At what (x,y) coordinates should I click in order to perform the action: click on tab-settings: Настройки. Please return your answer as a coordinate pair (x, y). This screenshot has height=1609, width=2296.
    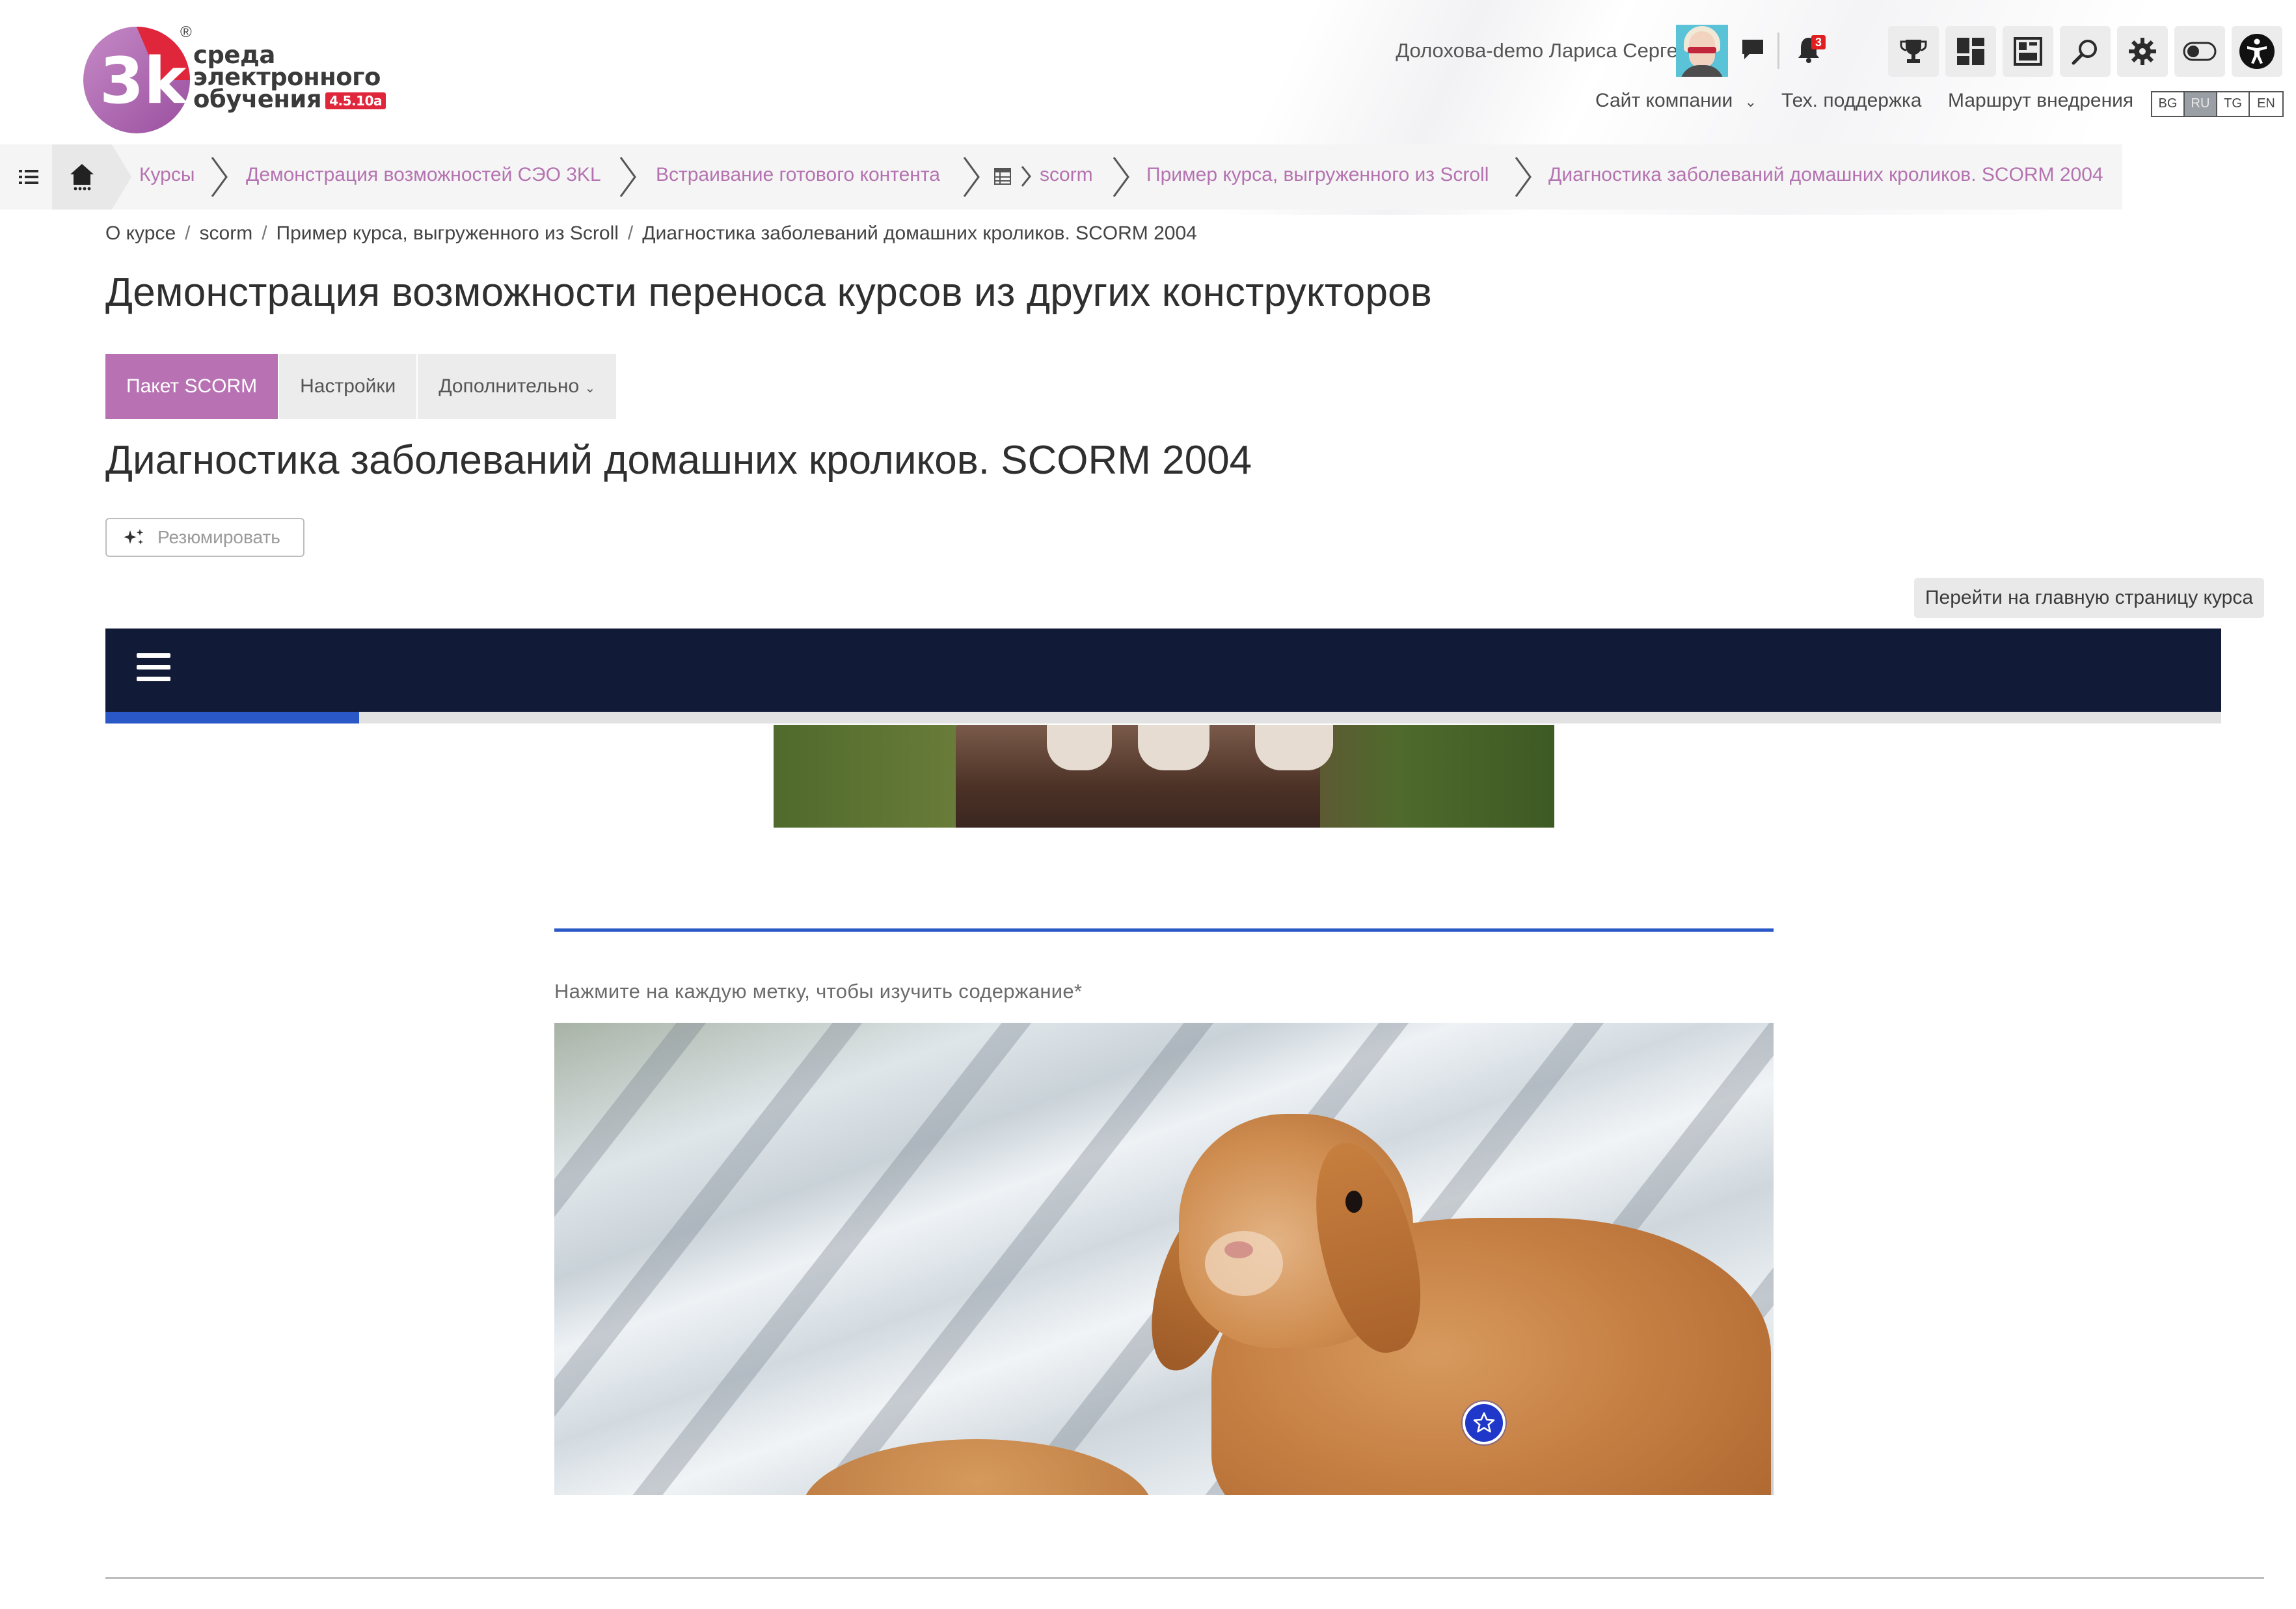
    Looking at the image, I should click on (348, 386).